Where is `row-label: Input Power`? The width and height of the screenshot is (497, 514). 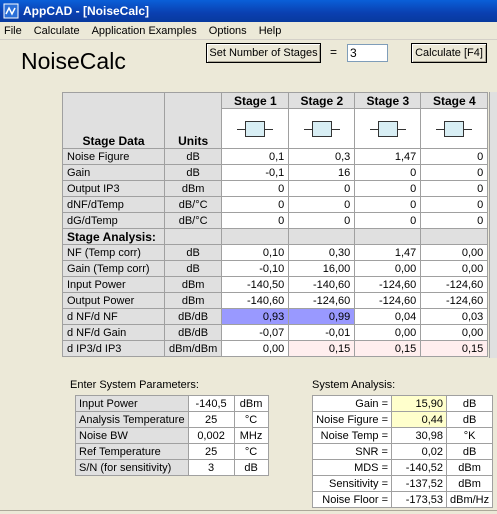
row-label: Input Power is located at coordinates (113, 284).